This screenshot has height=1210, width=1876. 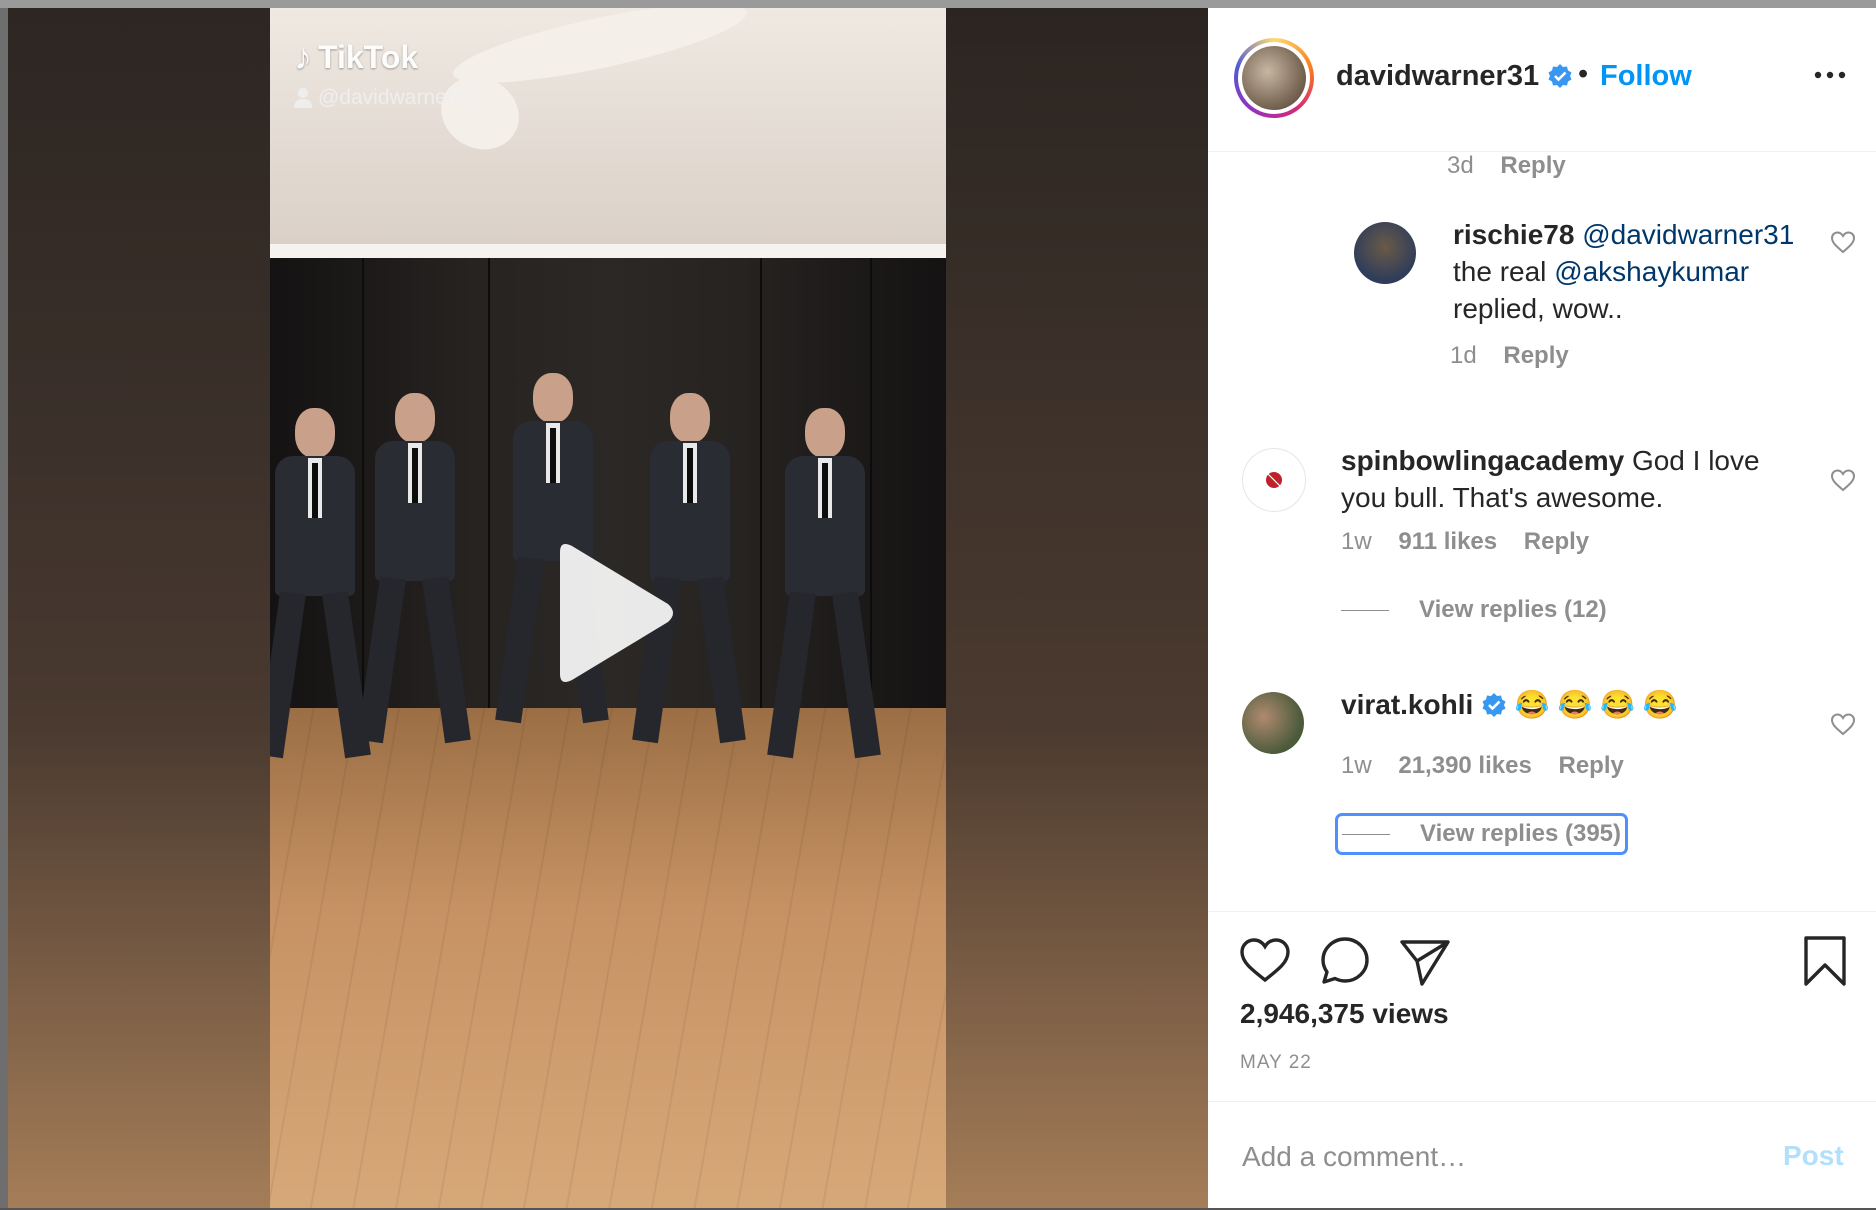 I want to click on play-icon, so click(x=613, y=613).